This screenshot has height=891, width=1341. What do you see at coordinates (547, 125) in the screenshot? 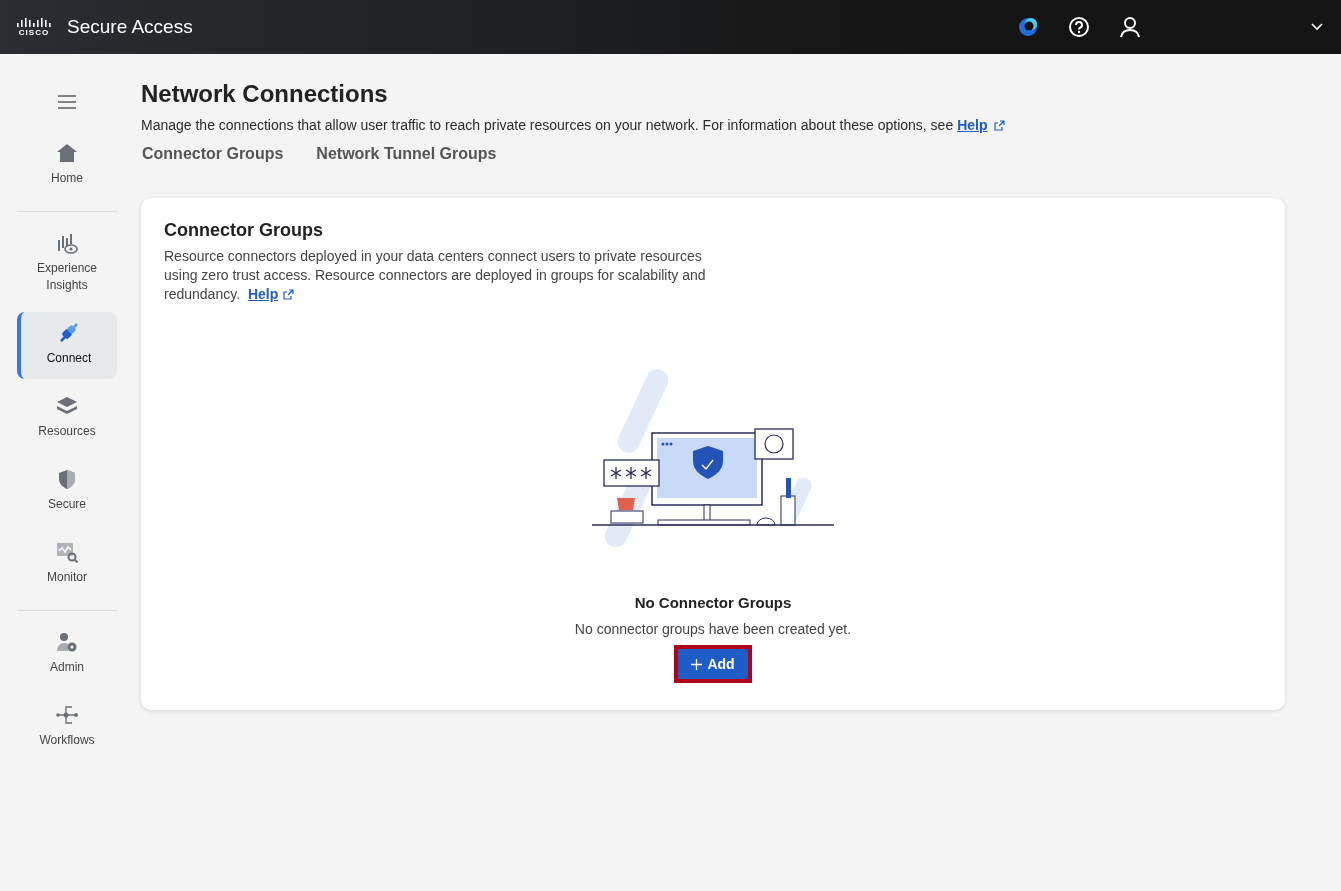
I see `page-description: Manage the connections that allow user traffic to reach private resources on your network. For information about these options, see` at bounding box center [547, 125].